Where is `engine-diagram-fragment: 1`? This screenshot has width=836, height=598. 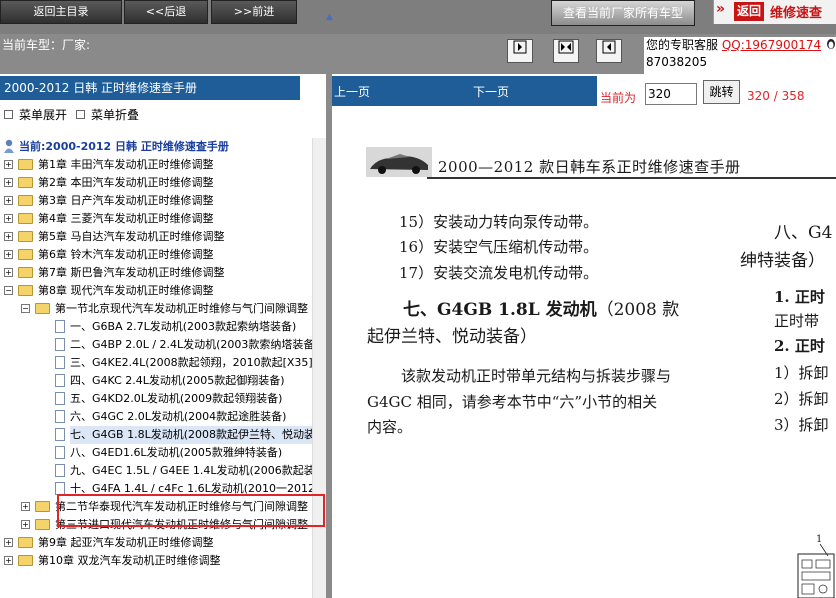
engine-diagram-fragment: 1 is located at coordinates (816, 566).